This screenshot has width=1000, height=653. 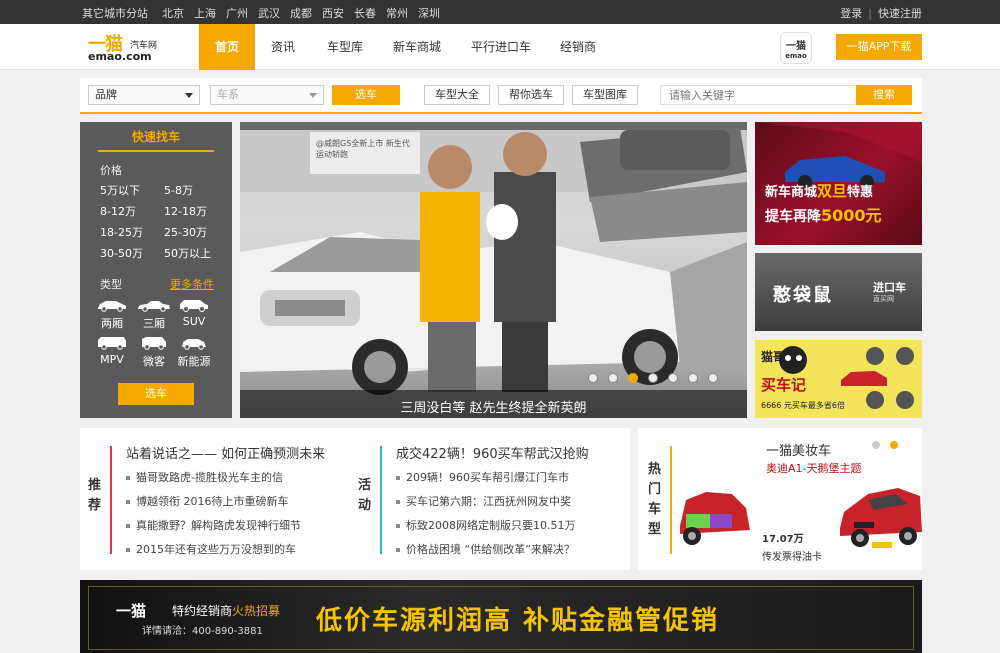 I want to click on other-cities-label: 其它城市分站, so click(x=115, y=13).